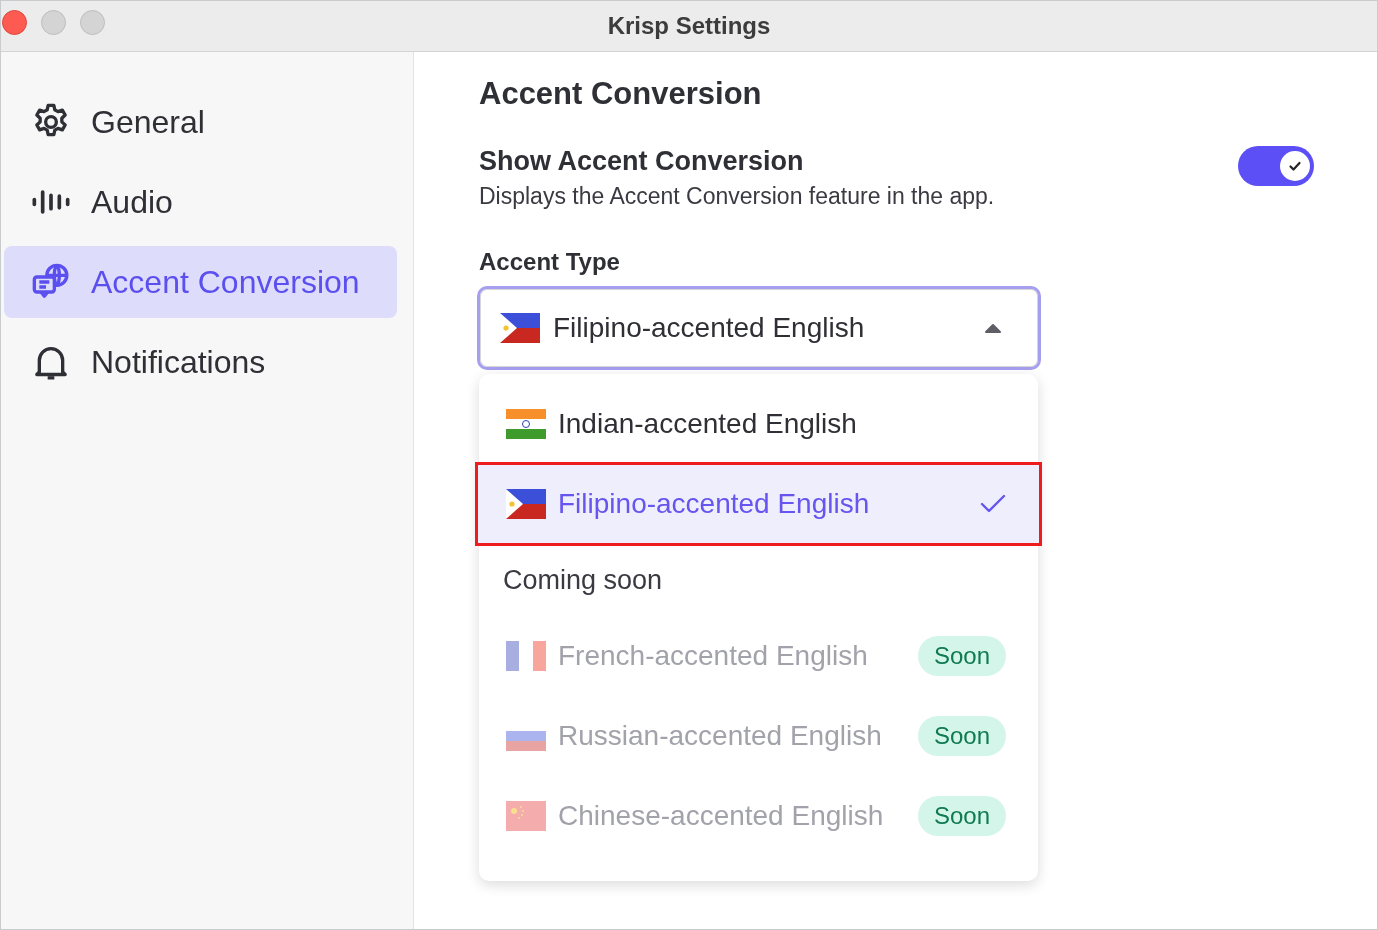 The width and height of the screenshot is (1378, 930). I want to click on field-label: Accent Type, so click(549, 262).